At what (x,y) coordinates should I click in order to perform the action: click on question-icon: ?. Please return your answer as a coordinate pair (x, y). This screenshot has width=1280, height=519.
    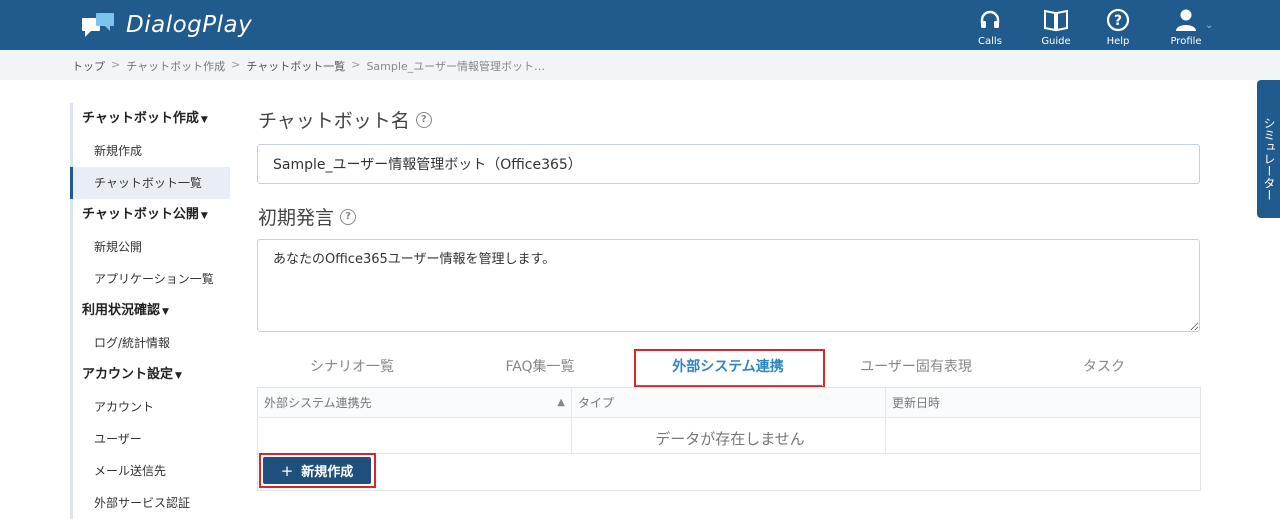
    Looking at the image, I should click on (1118, 20).